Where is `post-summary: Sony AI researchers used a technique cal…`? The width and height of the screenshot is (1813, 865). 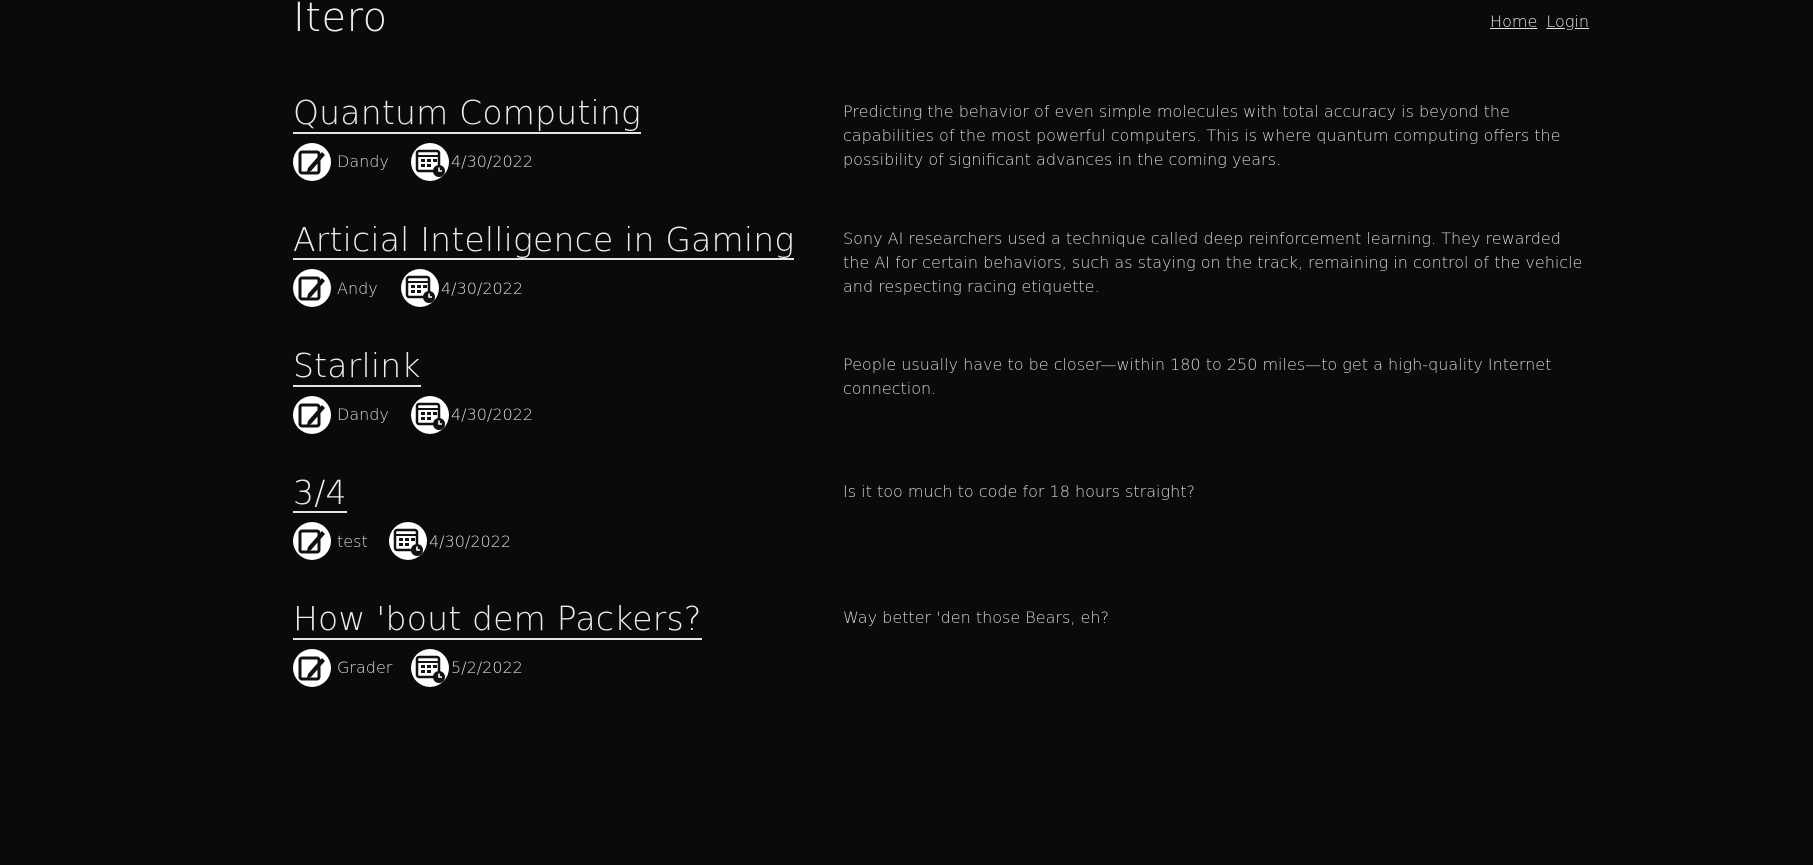 post-summary: Sony AI researchers used a technique cal… is located at coordinates (1213, 262).